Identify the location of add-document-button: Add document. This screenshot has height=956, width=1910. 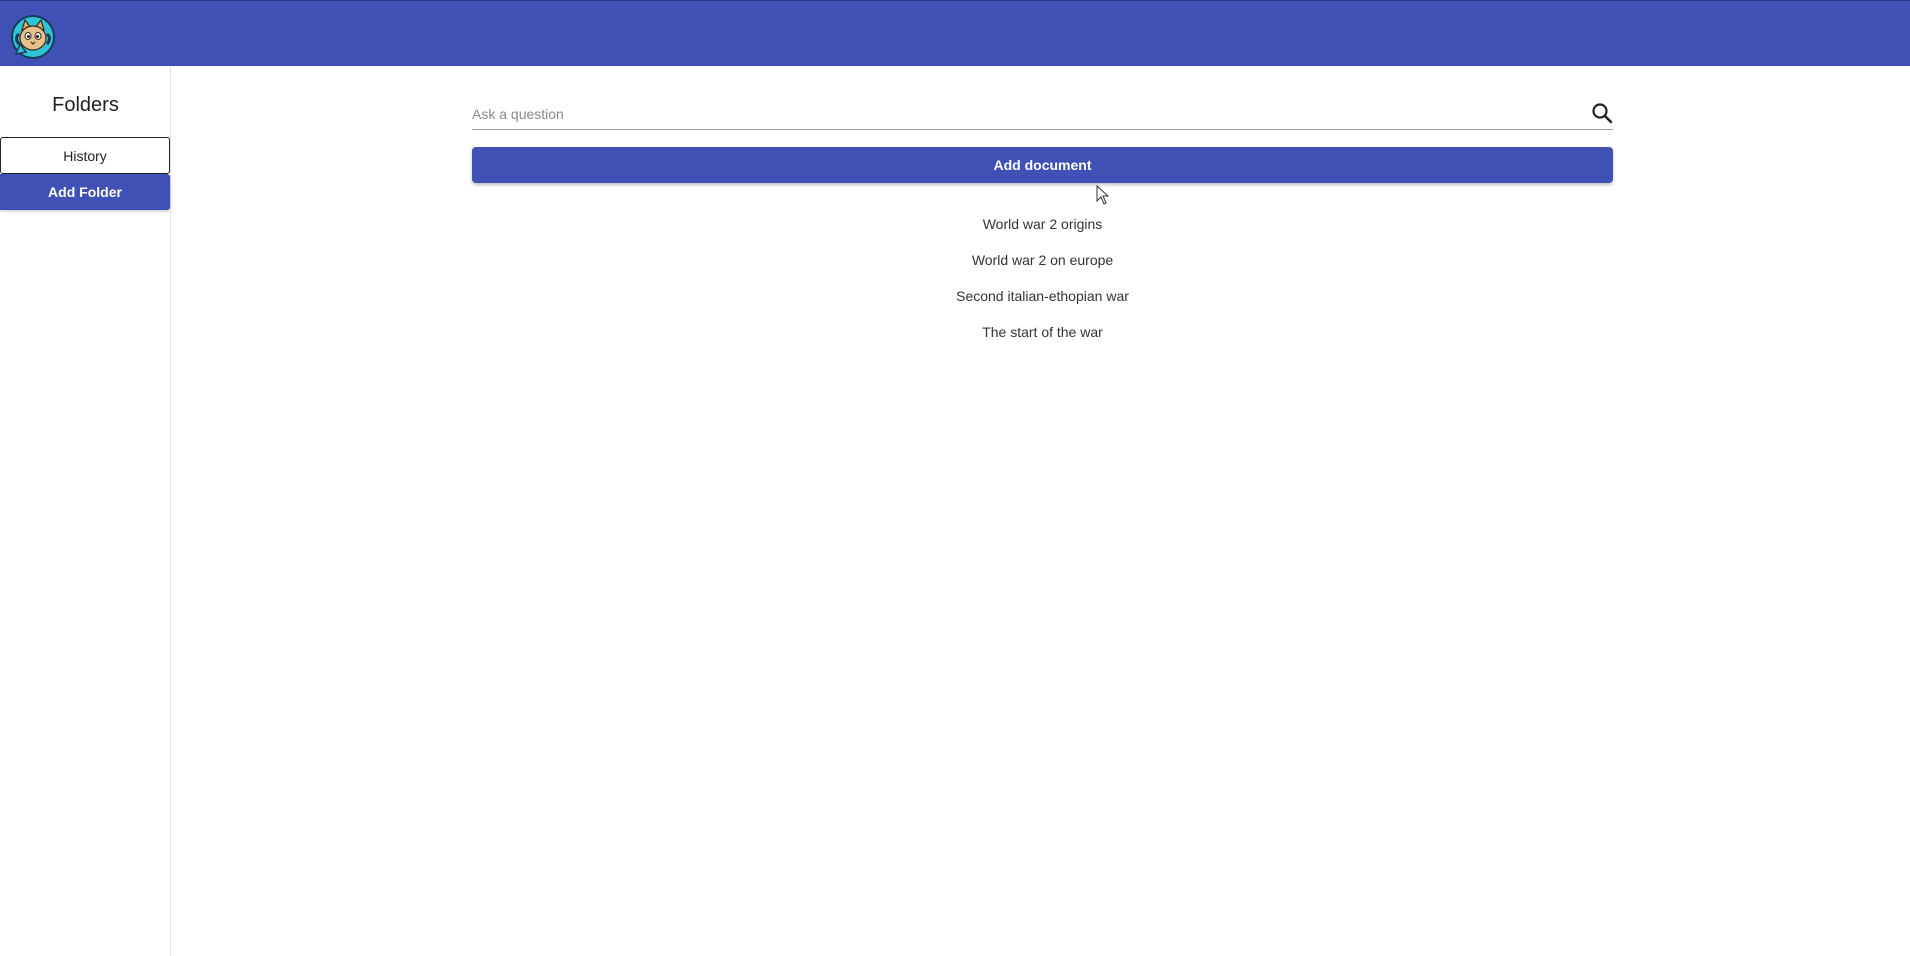
(1042, 165).